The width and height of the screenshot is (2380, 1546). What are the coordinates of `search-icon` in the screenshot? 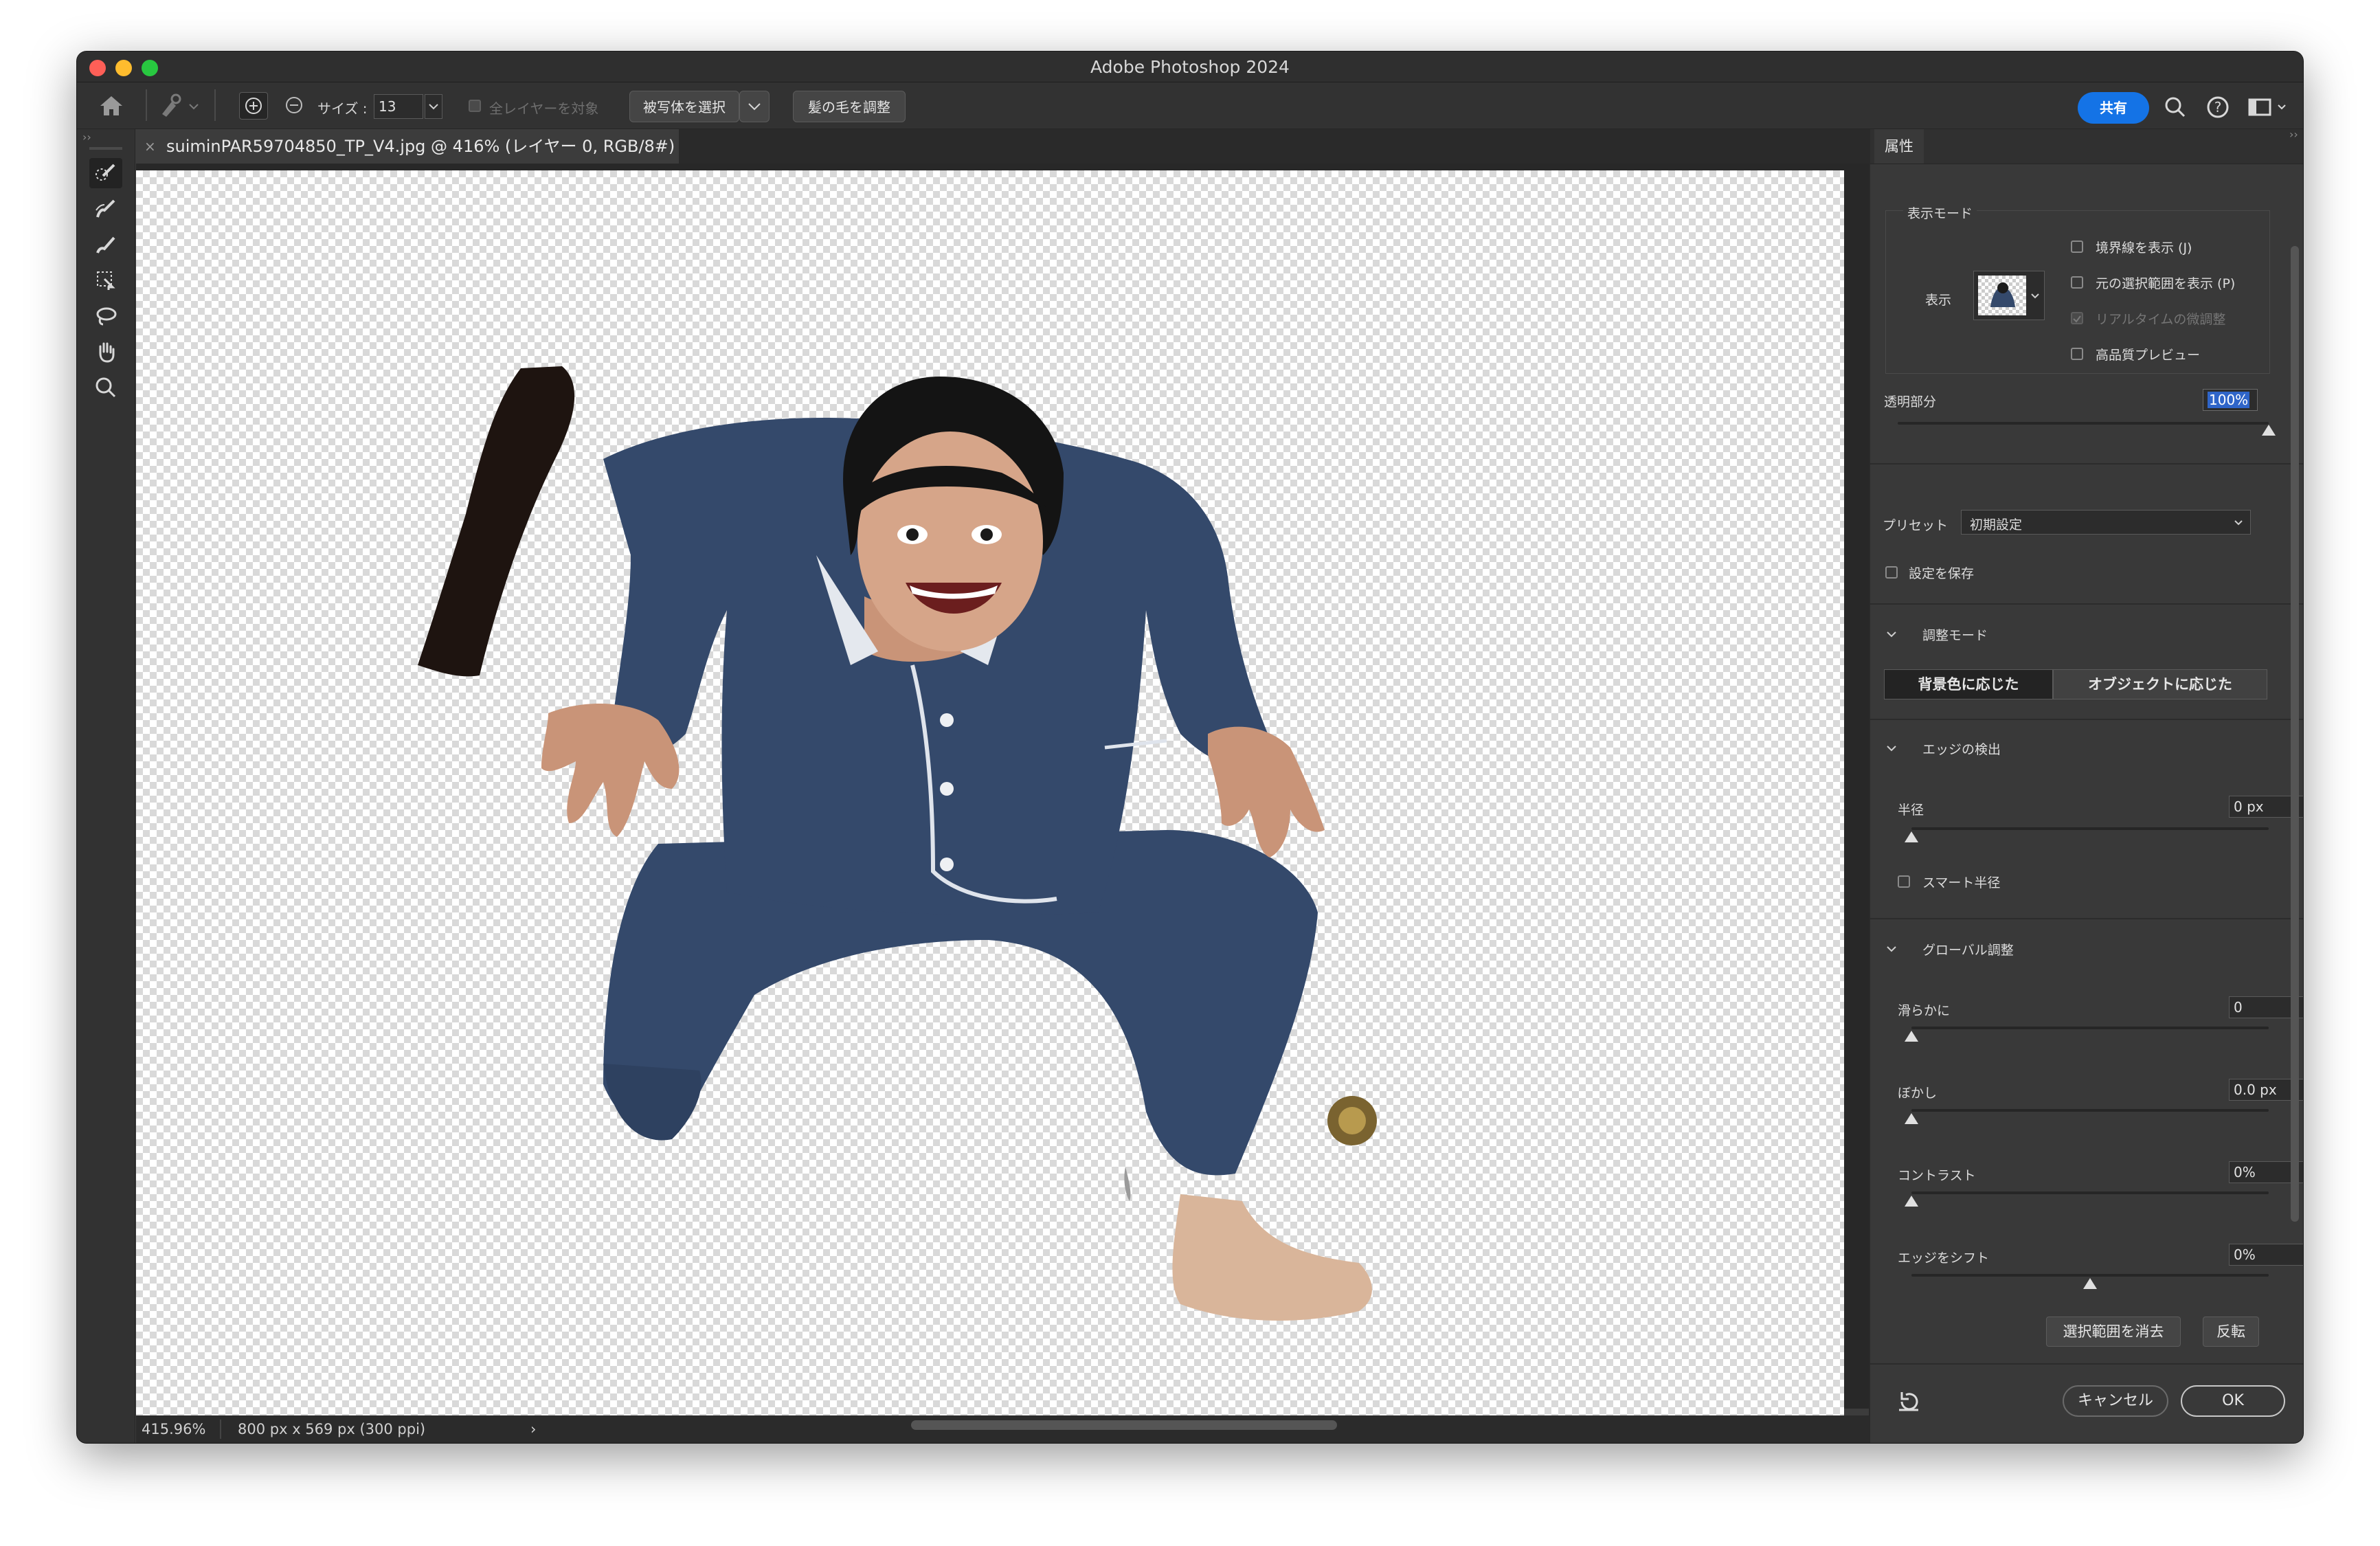 It's located at (2175, 107).